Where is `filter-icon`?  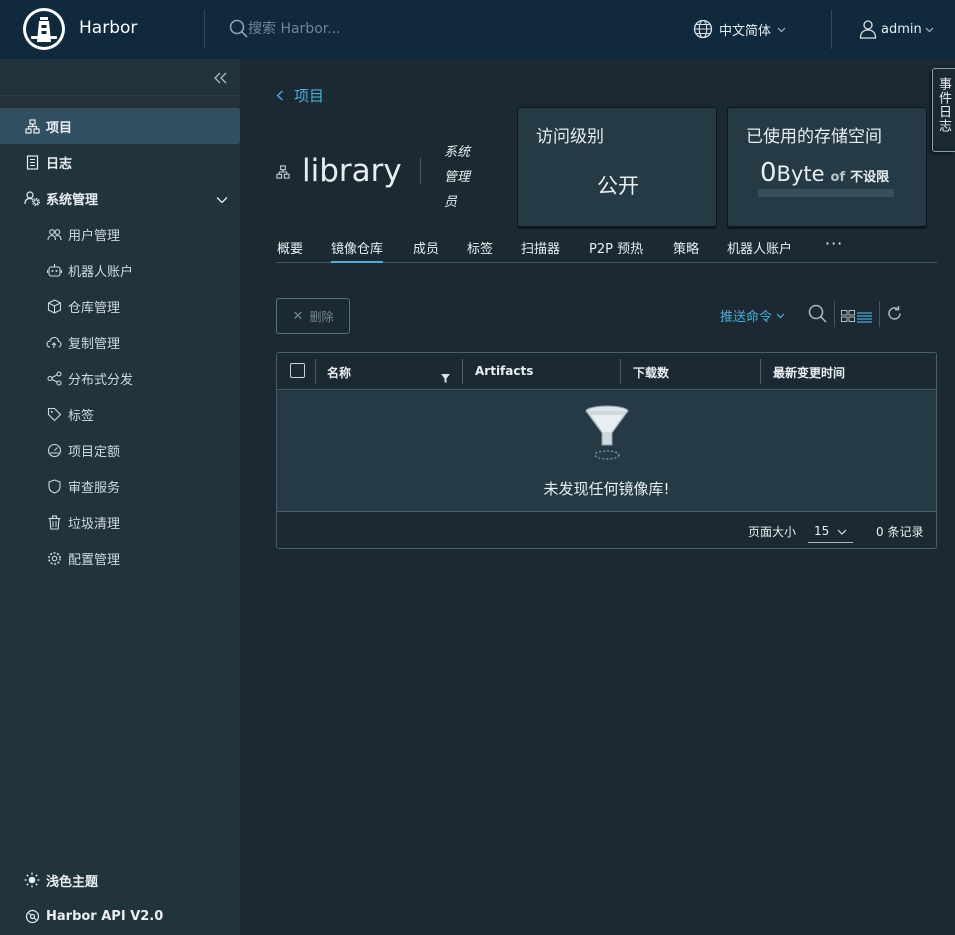 filter-icon is located at coordinates (445, 377).